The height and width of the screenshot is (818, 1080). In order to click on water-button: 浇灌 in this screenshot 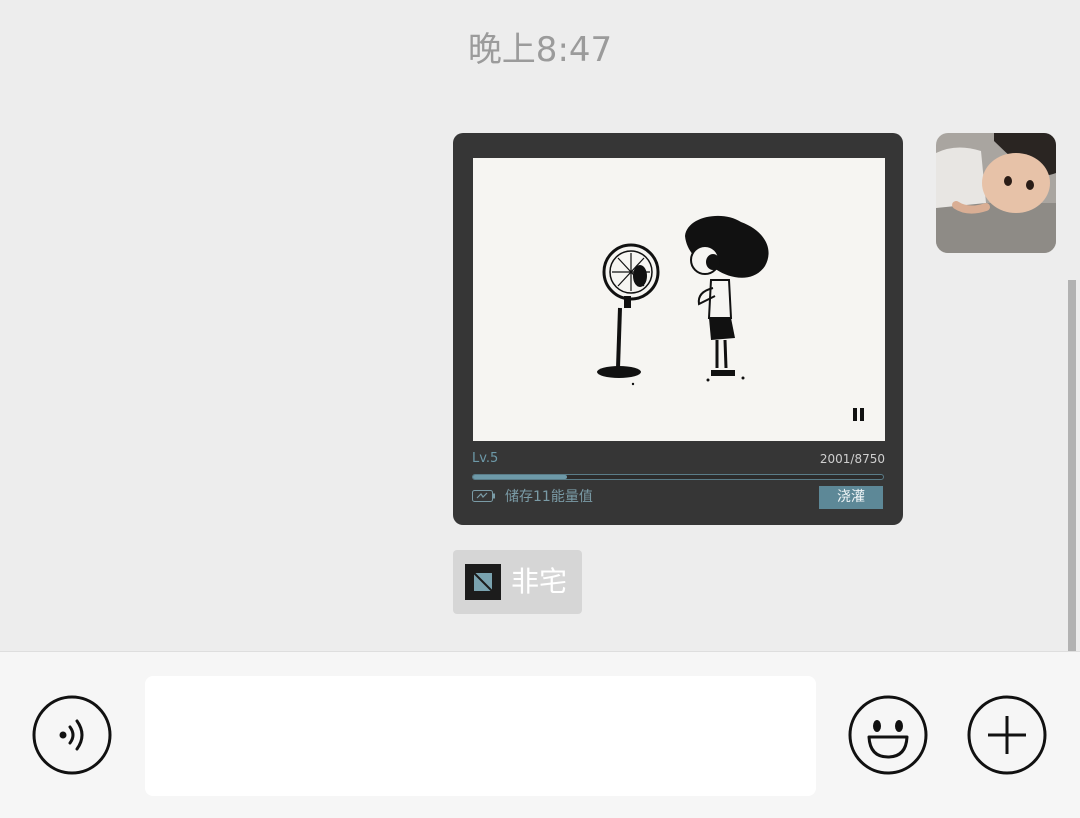, I will do `click(851, 497)`.